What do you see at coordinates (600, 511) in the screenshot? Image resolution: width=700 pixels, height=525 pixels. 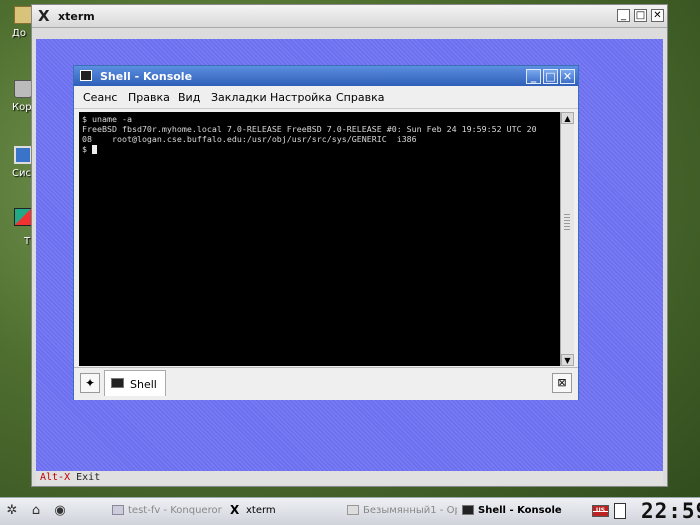 I see `keyboard-layout-flag-icon: US` at bounding box center [600, 511].